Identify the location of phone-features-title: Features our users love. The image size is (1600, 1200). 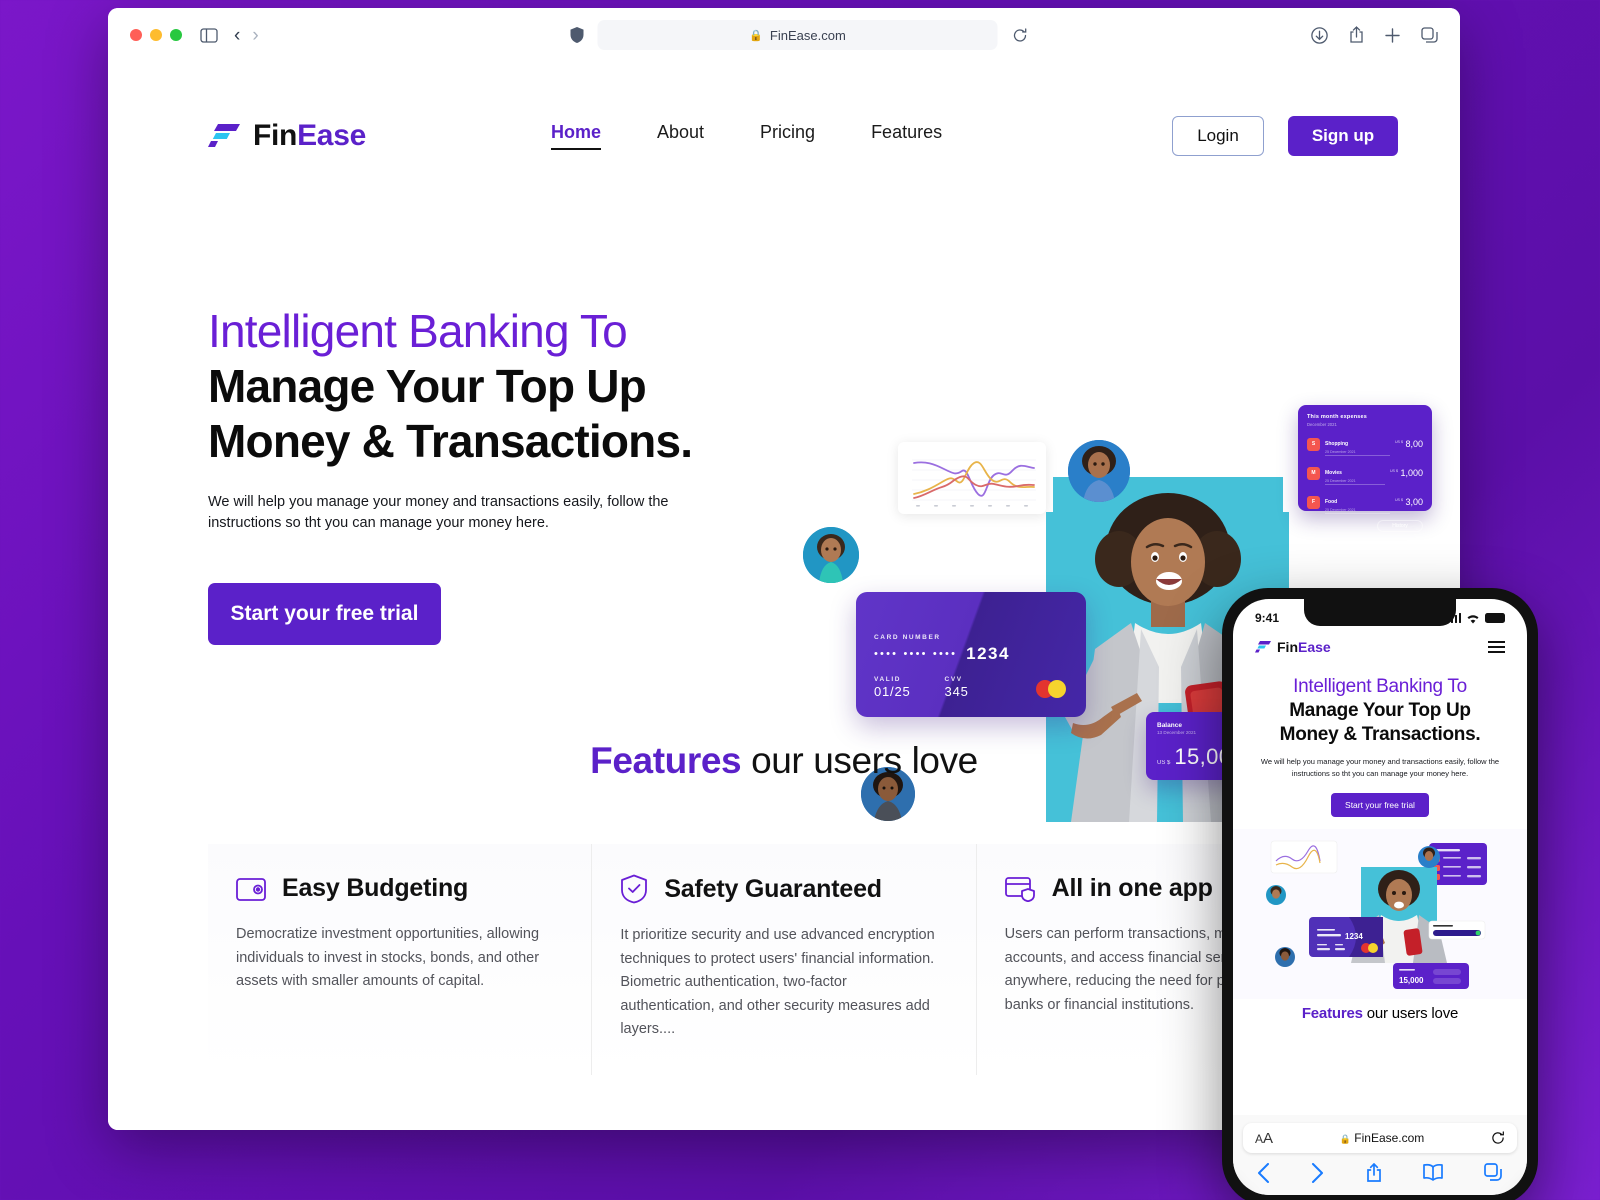
(1380, 1013).